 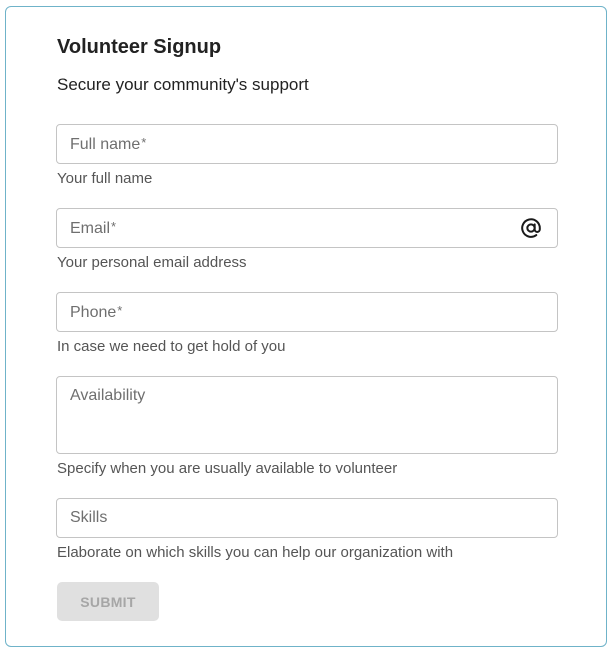 What do you see at coordinates (108, 144) in the screenshot?
I see `full-name-placeholder: Full name*` at bounding box center [108, 144].